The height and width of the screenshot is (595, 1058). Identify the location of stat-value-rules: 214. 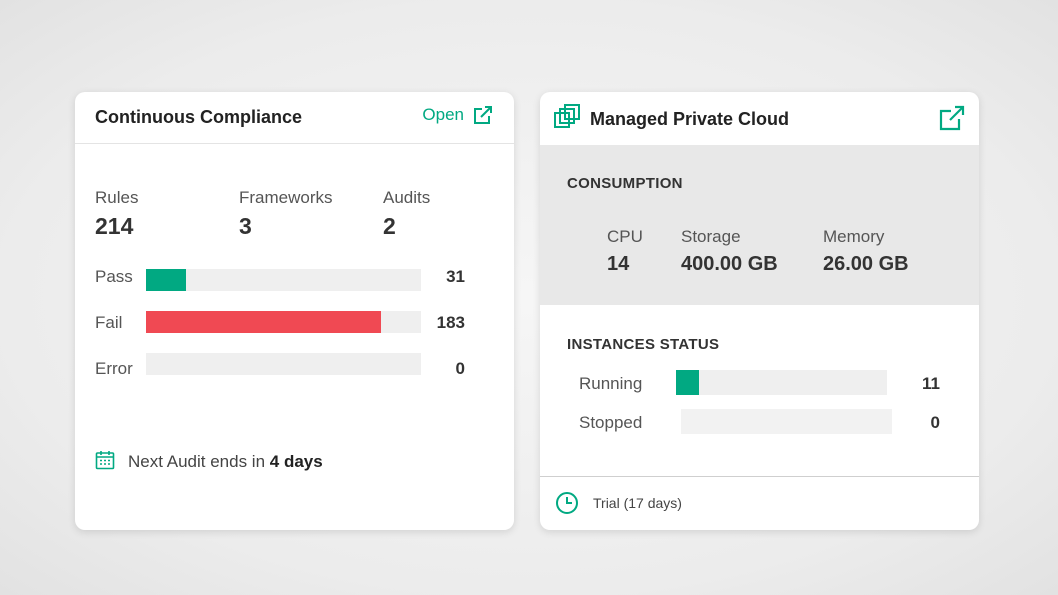
(114, 226).